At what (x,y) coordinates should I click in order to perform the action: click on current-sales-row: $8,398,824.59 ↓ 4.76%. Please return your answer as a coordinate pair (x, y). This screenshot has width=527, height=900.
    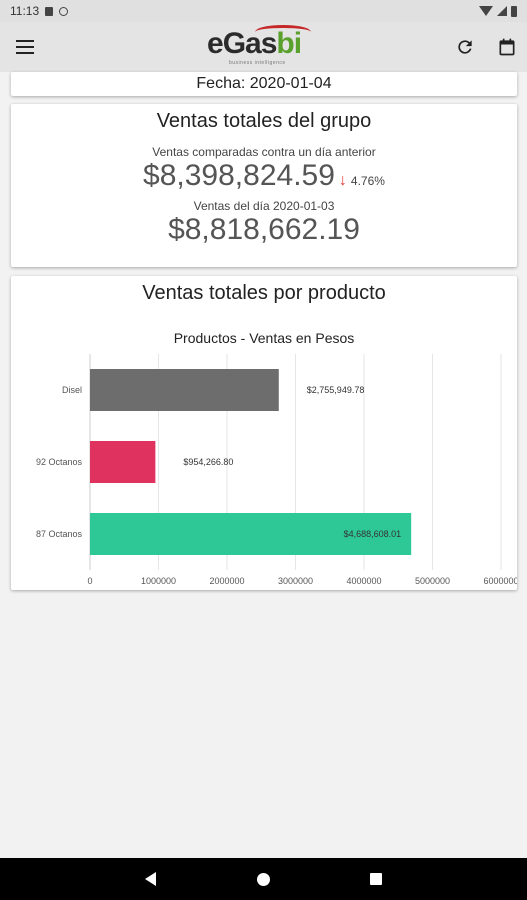
    Looking at the image, I should click on (264, 176).